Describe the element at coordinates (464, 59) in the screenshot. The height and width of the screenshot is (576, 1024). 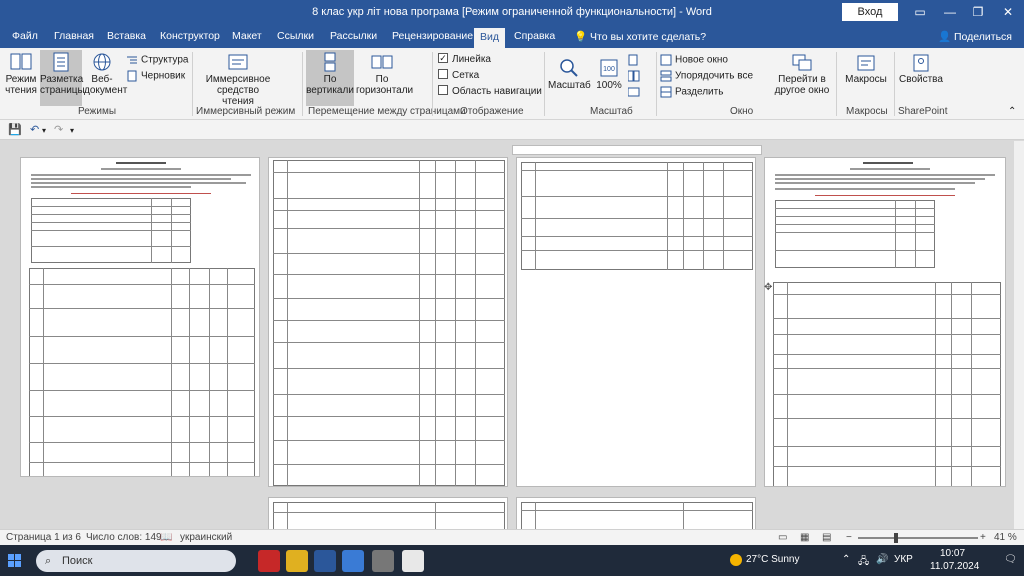
I see `ruler-checkbox: ✓ Линейка` at that location.